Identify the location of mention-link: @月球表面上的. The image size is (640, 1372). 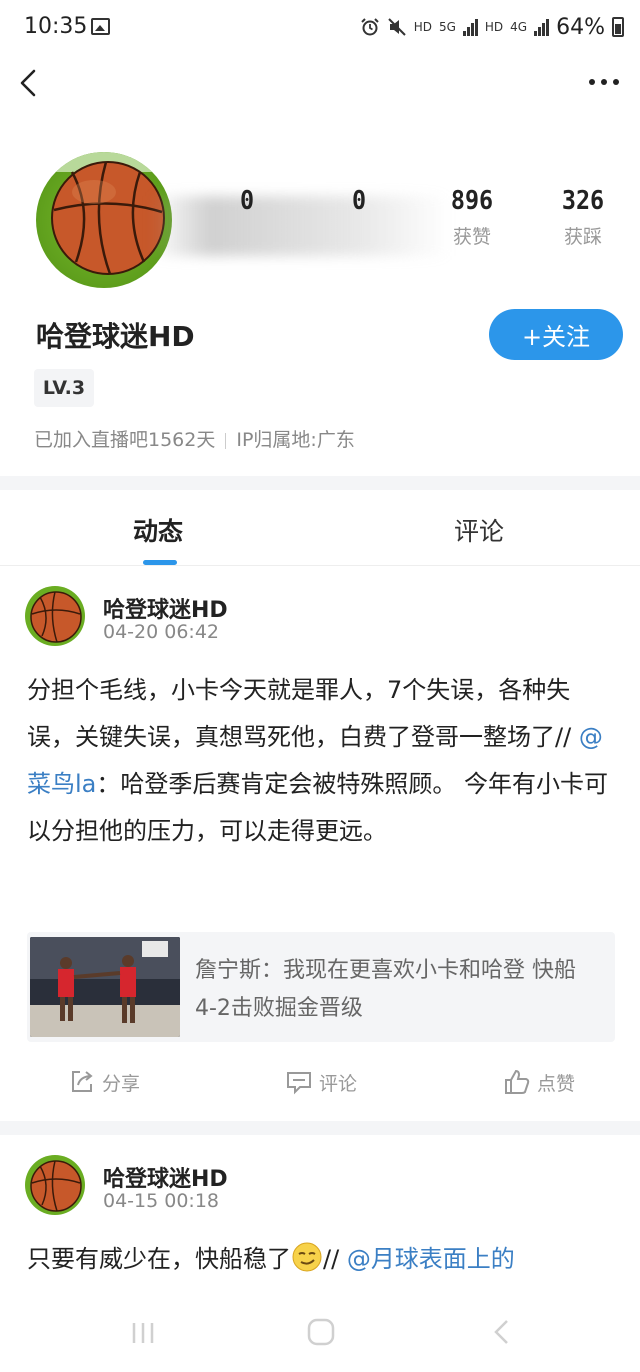
(431, 1259).